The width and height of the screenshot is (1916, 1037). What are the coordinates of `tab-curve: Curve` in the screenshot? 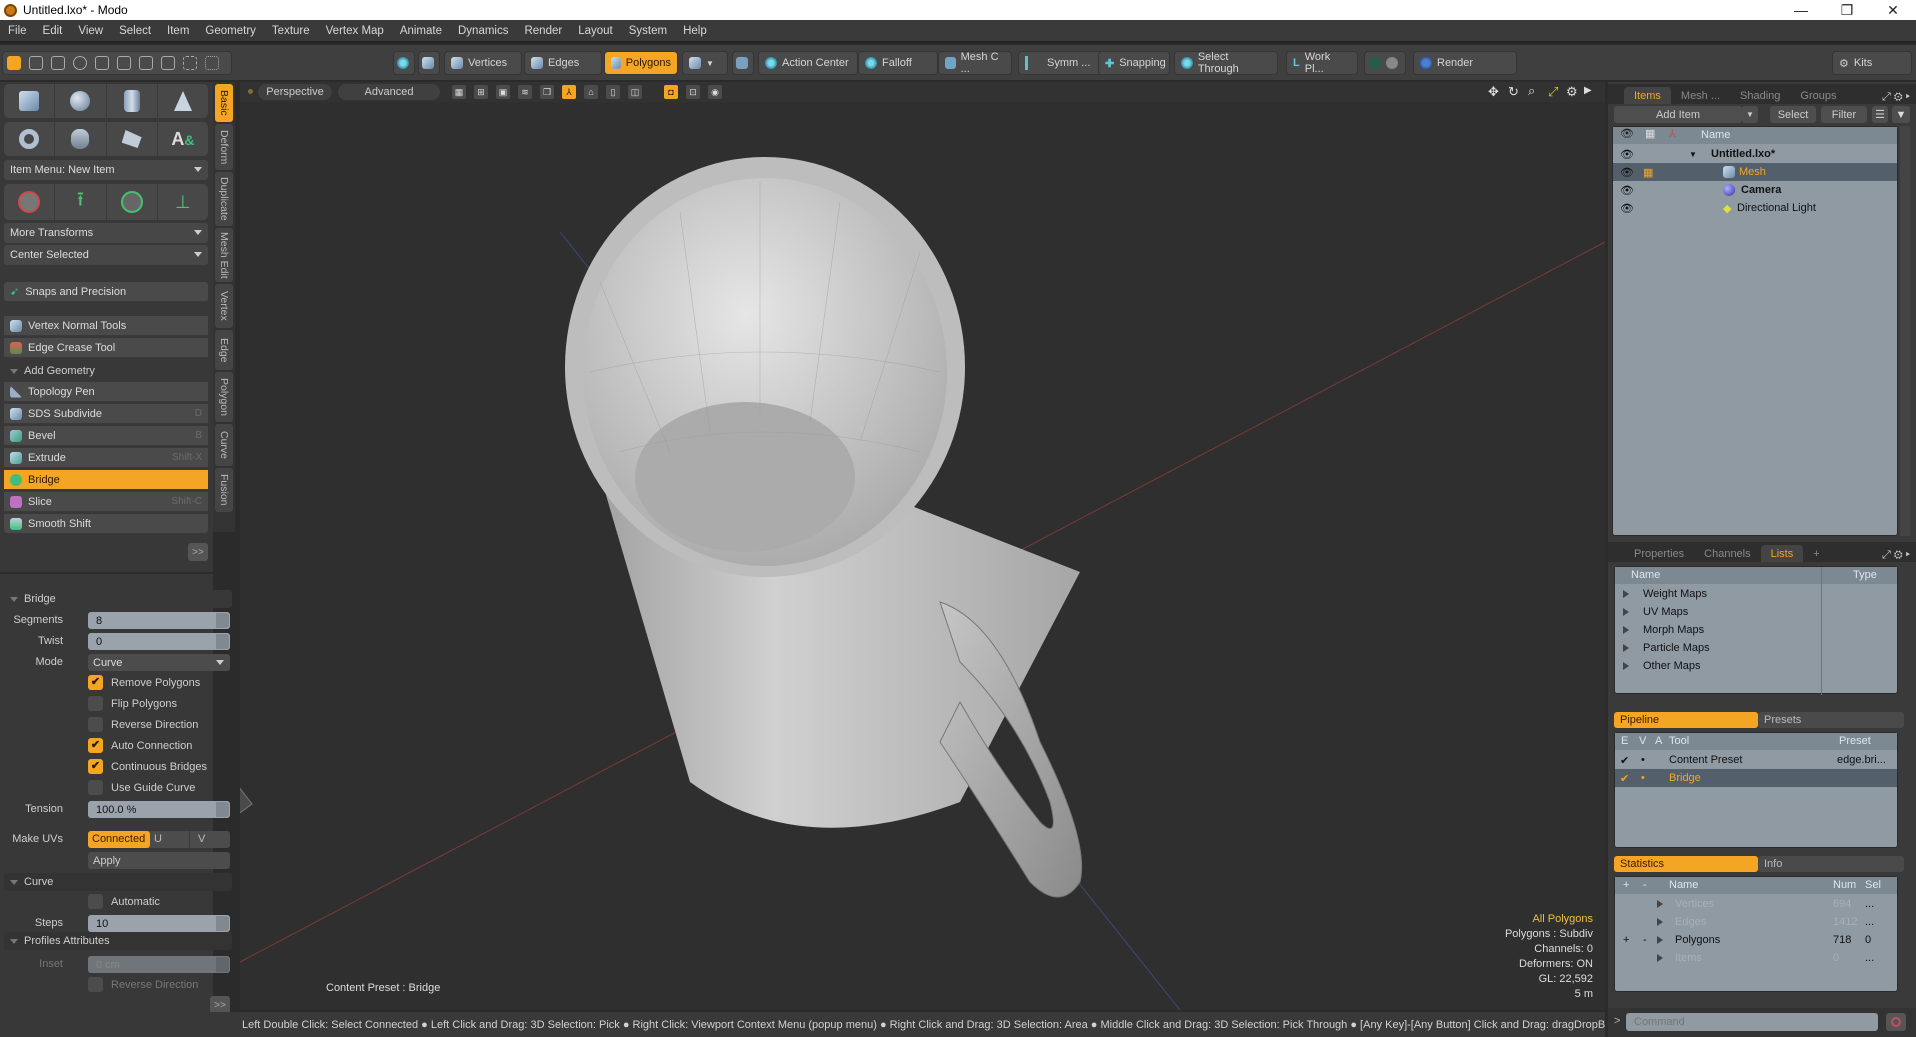 It's located at (224, 445).